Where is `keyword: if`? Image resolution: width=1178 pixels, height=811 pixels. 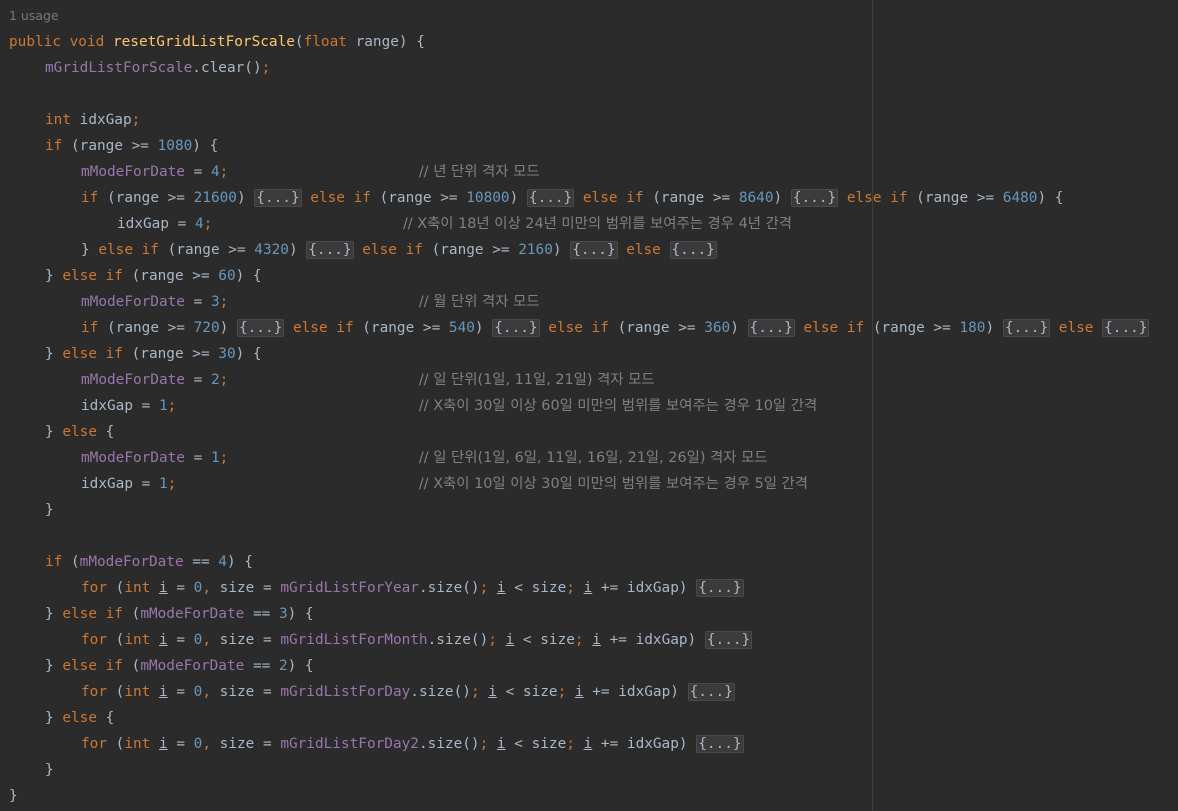 keyword: if is located at coordinates (58, 146).